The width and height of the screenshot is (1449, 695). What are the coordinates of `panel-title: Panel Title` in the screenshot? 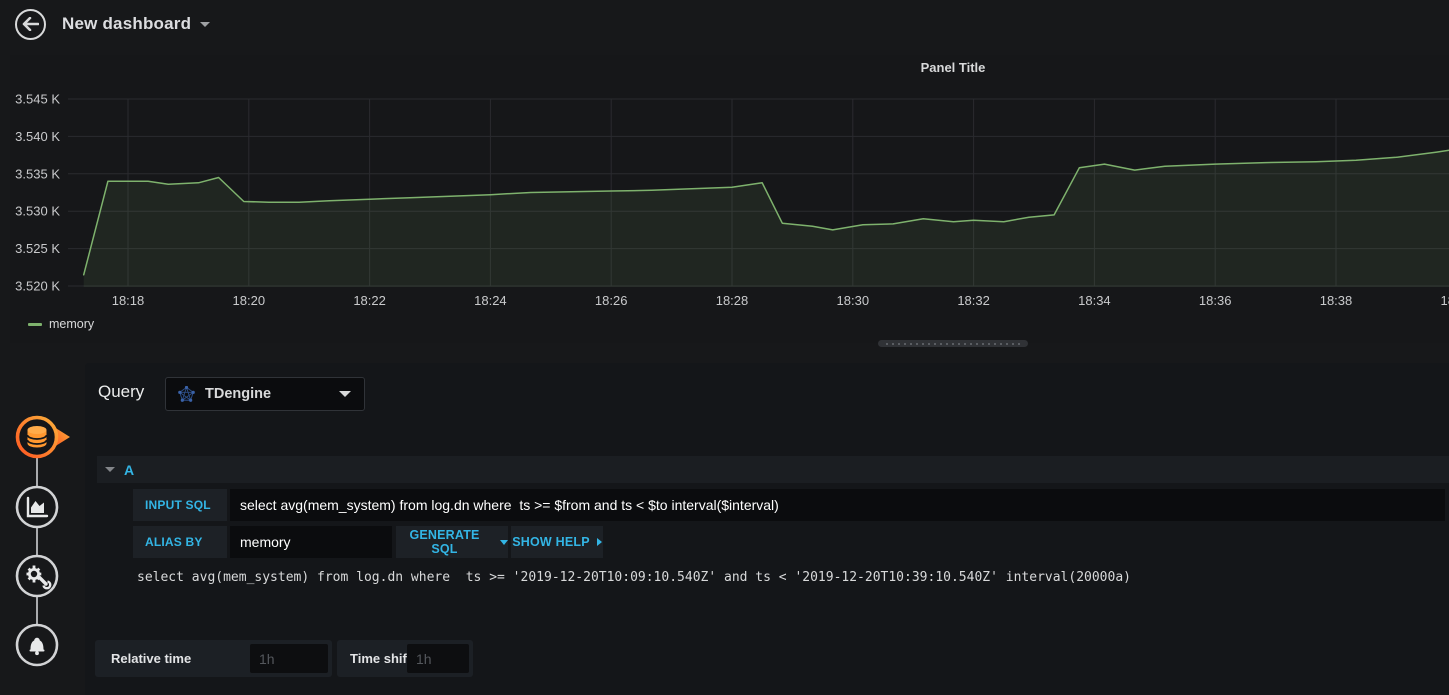 It's located at (953, 67).